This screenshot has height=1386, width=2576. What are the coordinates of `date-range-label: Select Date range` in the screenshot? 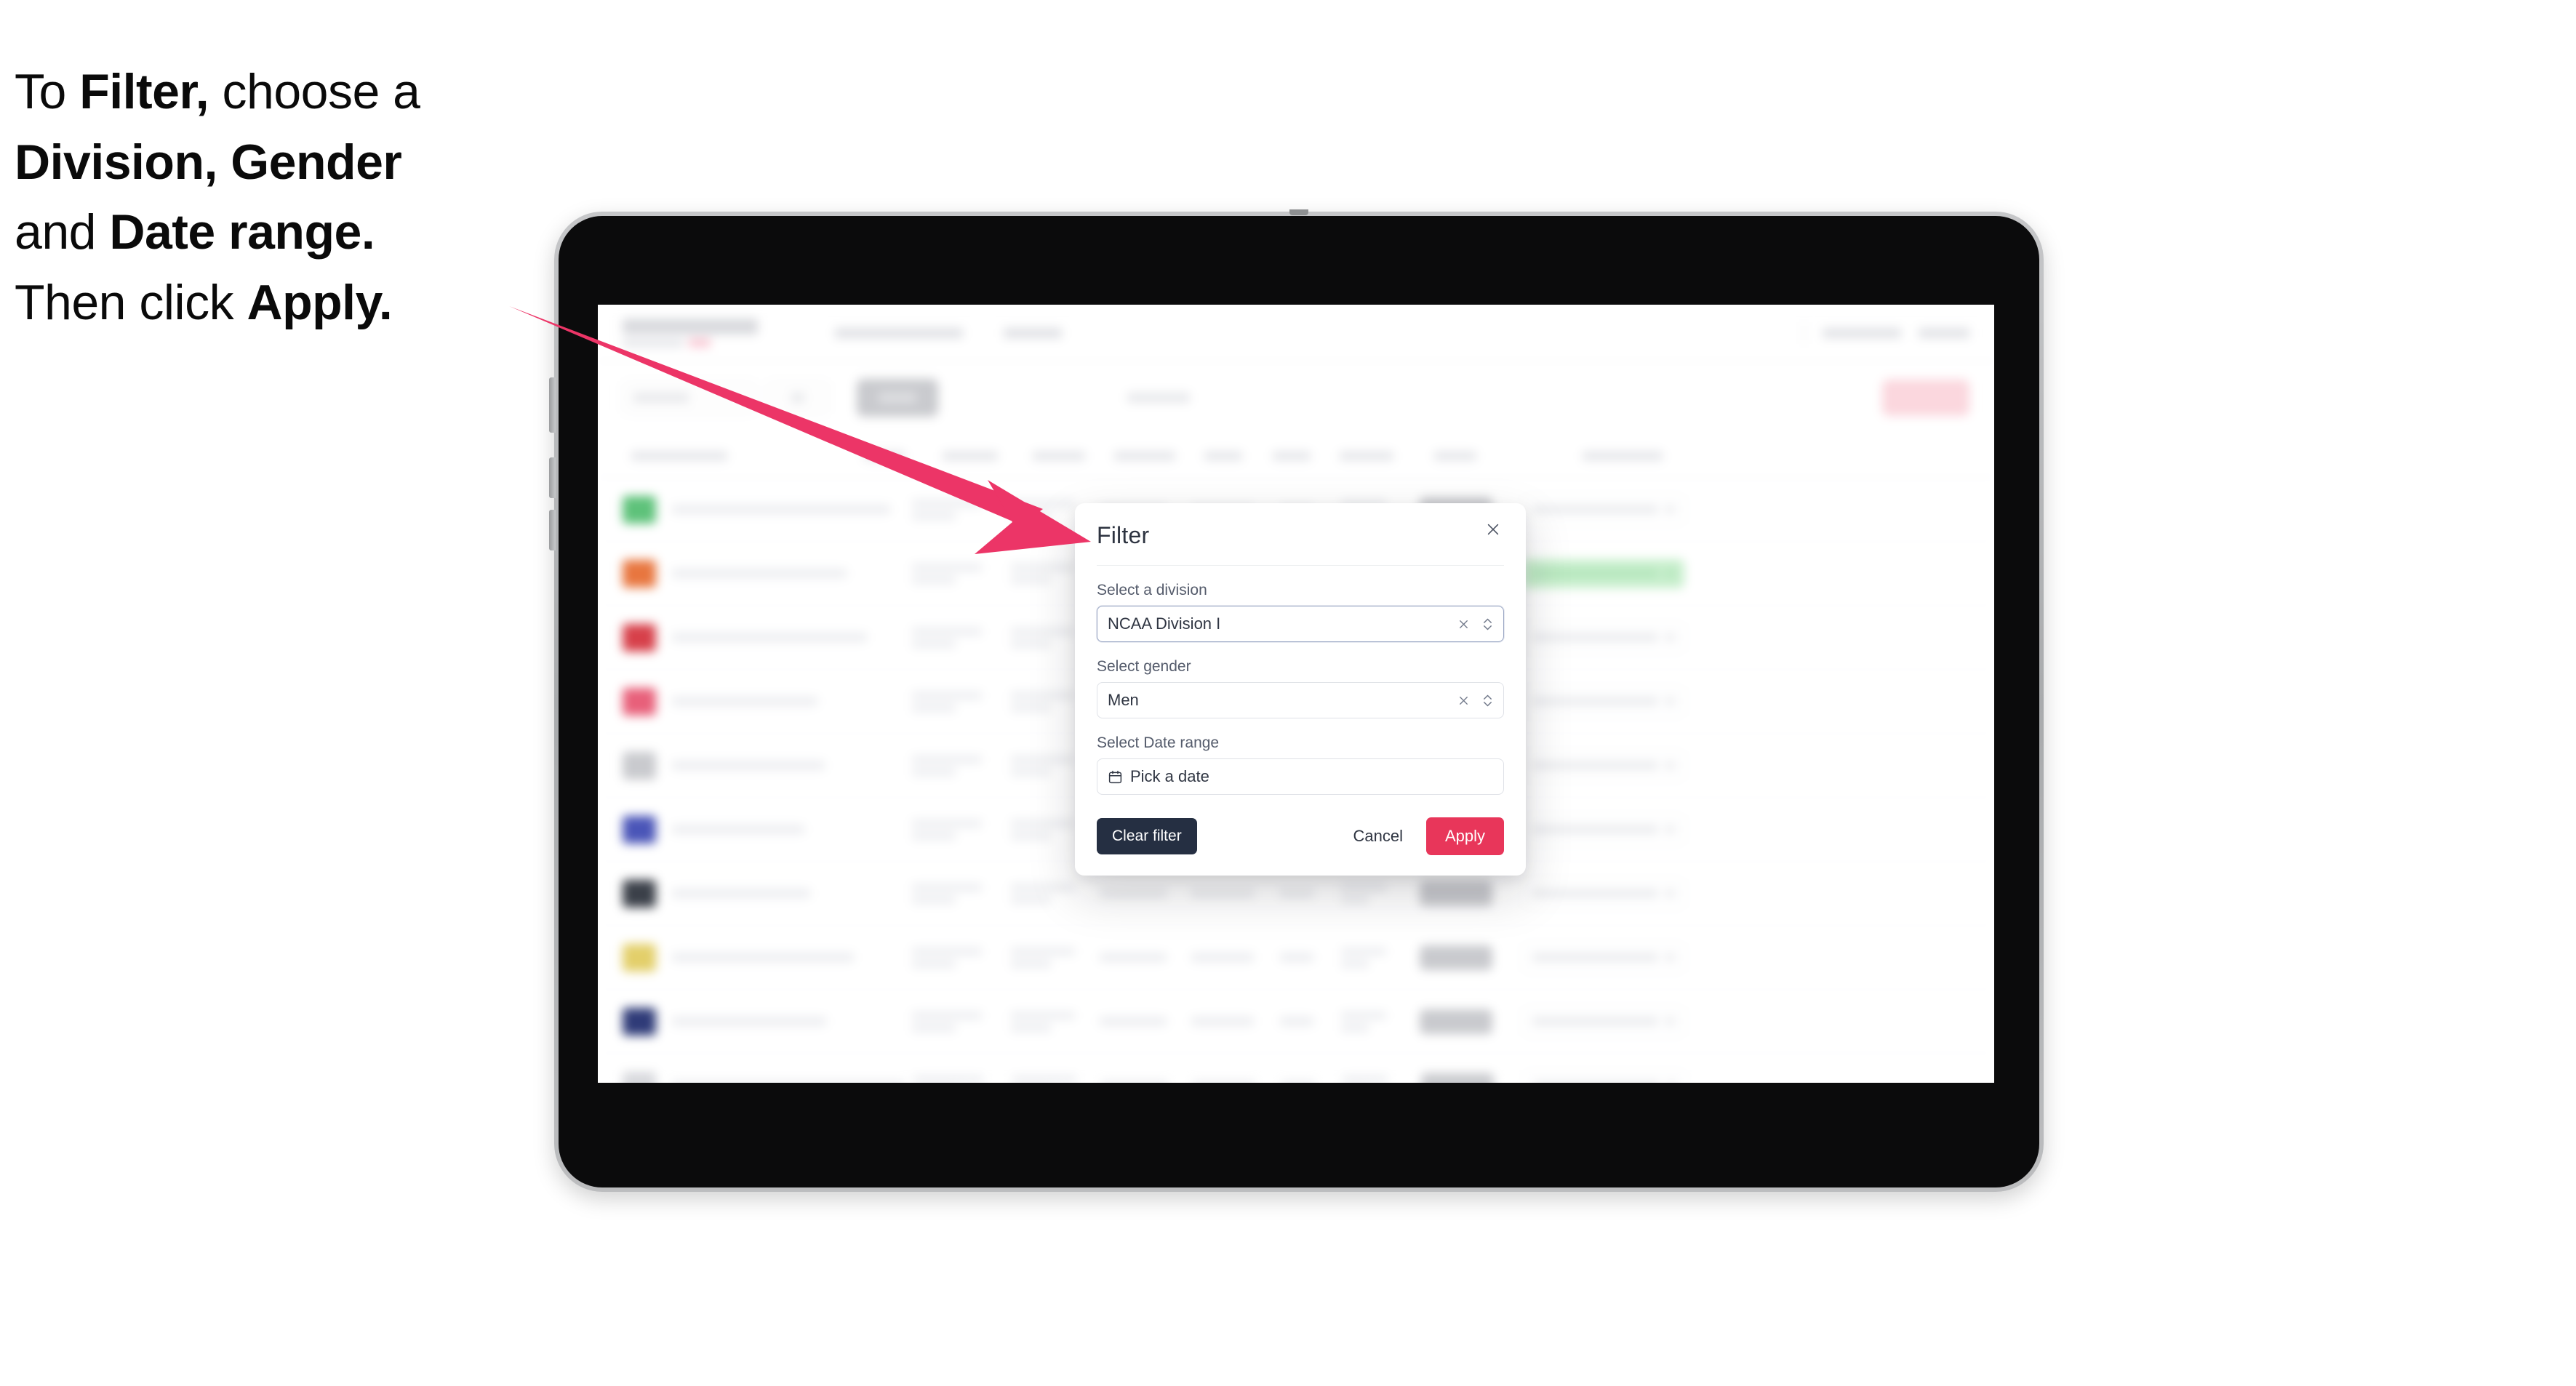 It's located at (1158, 743).